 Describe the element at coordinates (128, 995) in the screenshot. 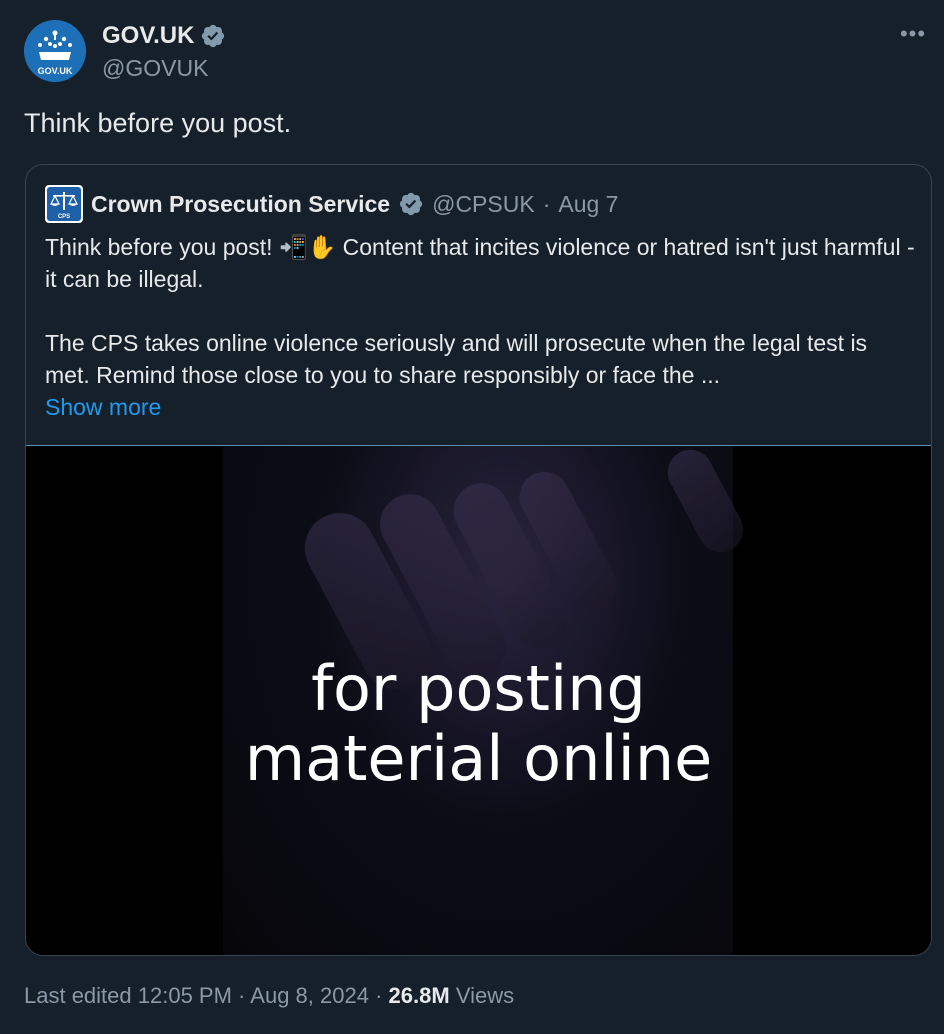

I see `edited-time: Last edited 12:05 PM` at that location.